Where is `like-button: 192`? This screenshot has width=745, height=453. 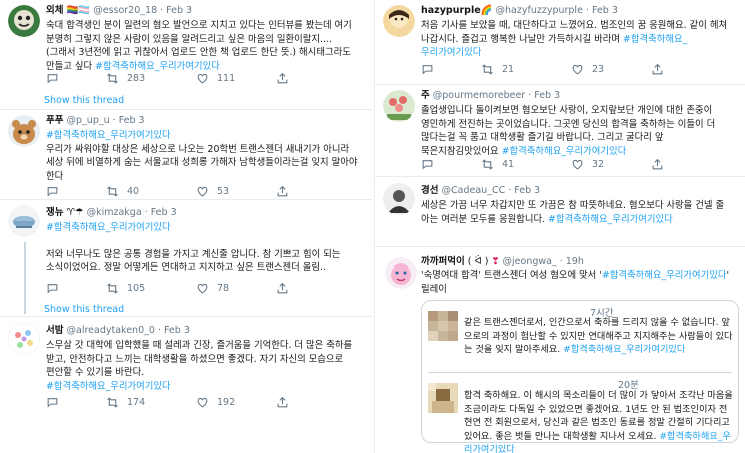 like-button: 192 is located at coordinates (236, 402).